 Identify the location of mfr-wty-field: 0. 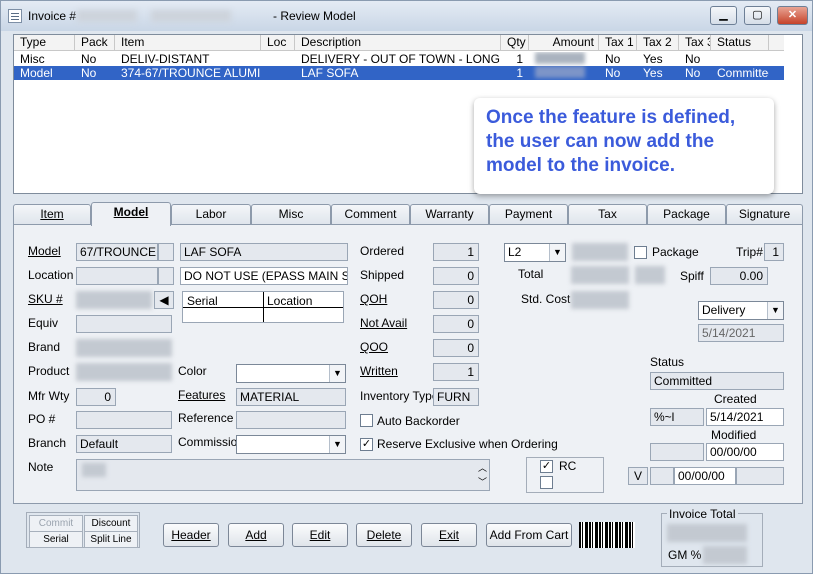
(96, 397).